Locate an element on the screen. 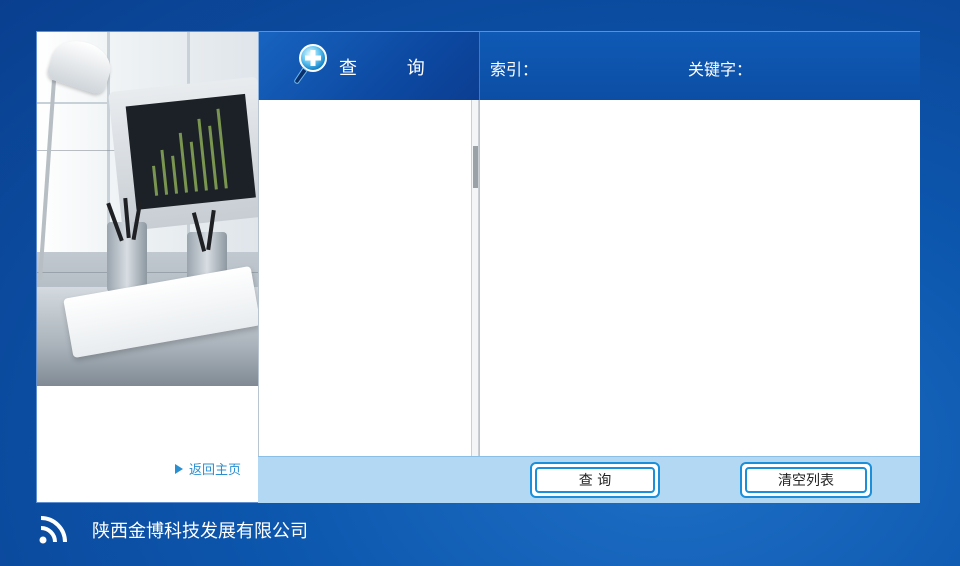 This screenshot has width=960, height=566. clear-list-button-label: 清空列表 is located at coordinates (806, 480).